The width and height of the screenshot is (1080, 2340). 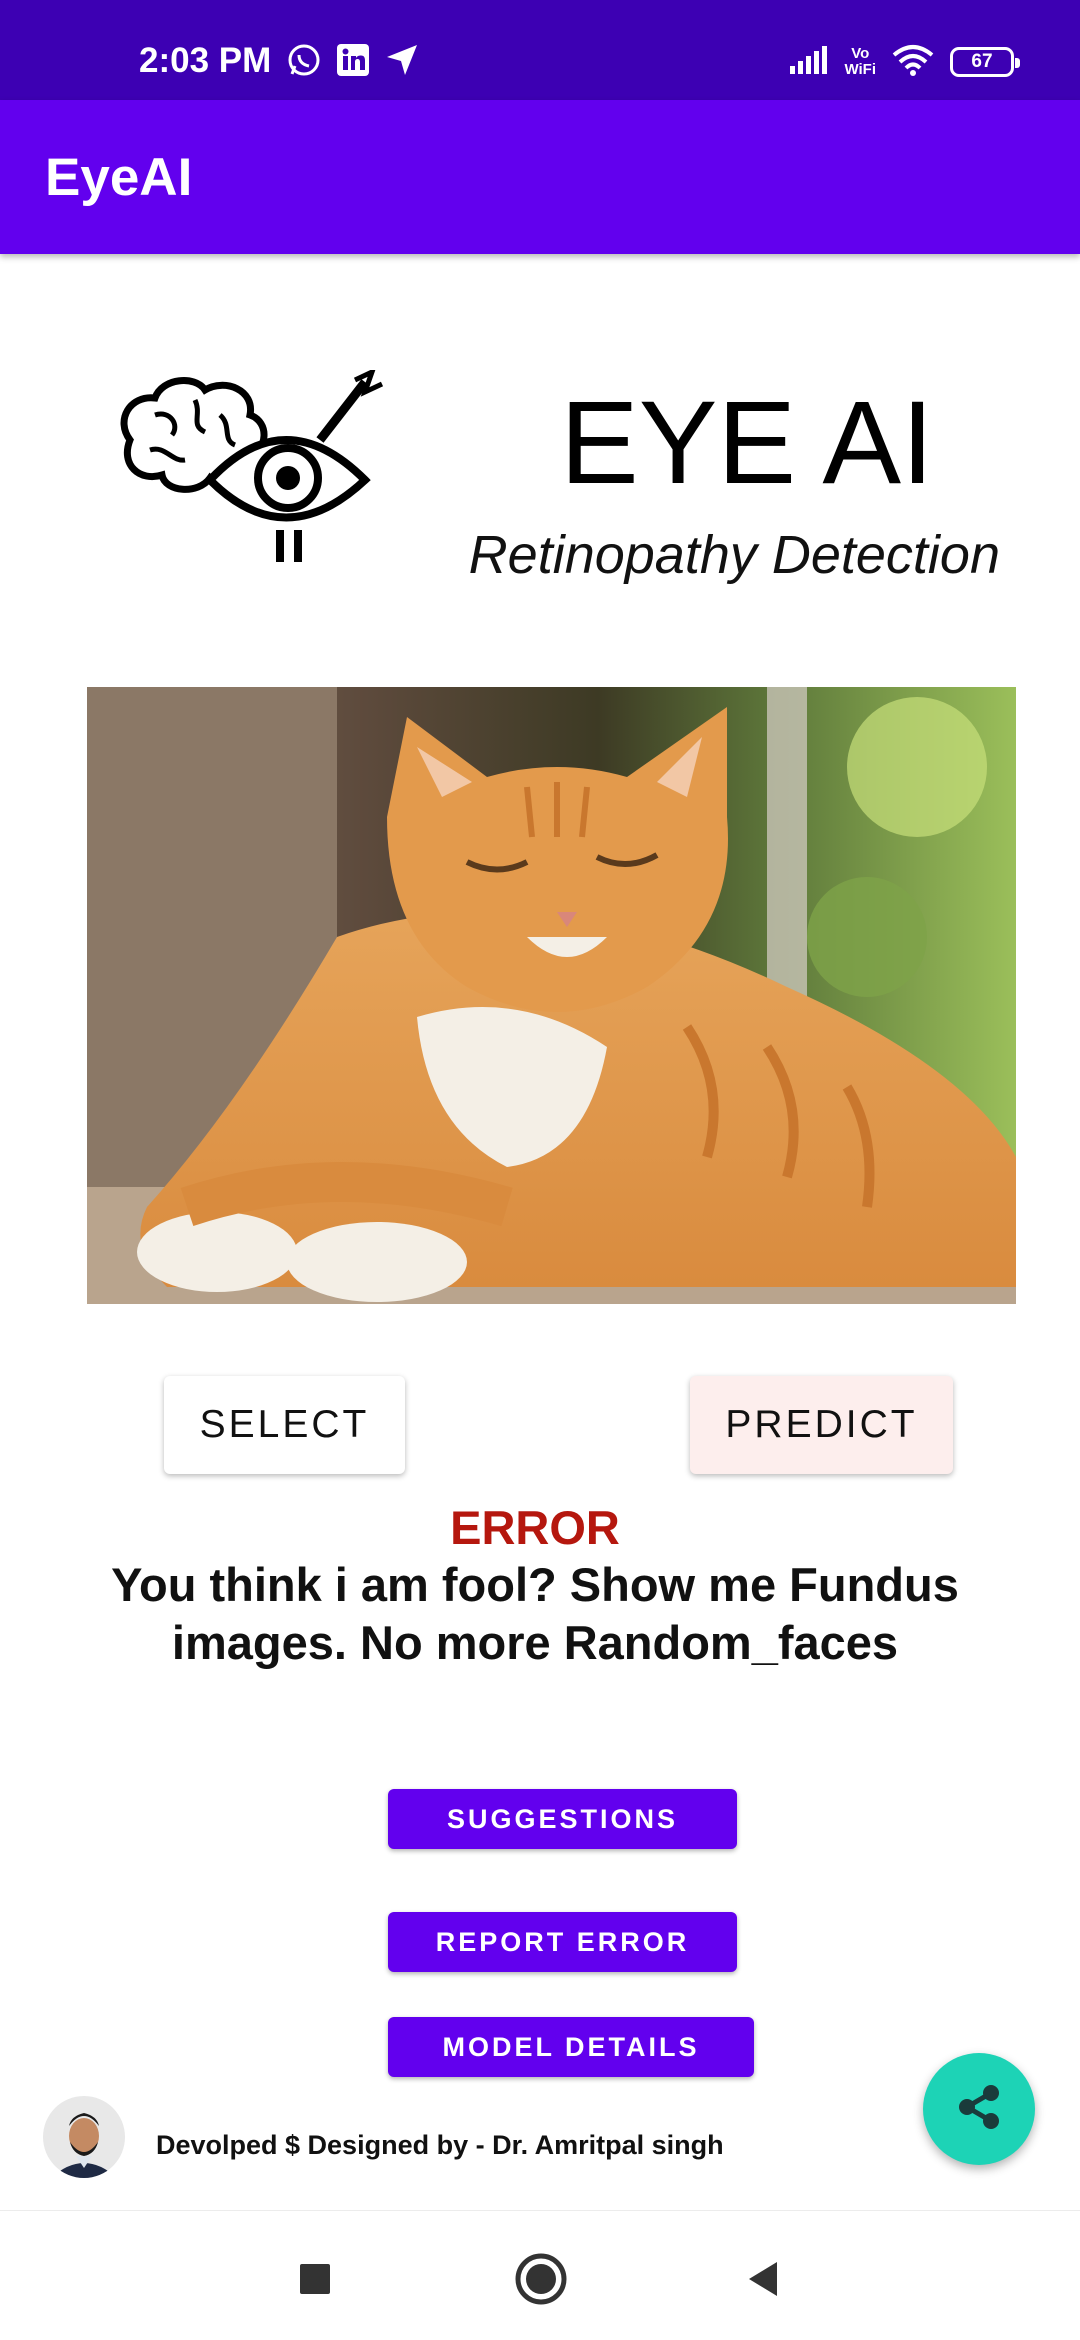 I want to click on whatsapp-icon, so click(x=304, y=62).